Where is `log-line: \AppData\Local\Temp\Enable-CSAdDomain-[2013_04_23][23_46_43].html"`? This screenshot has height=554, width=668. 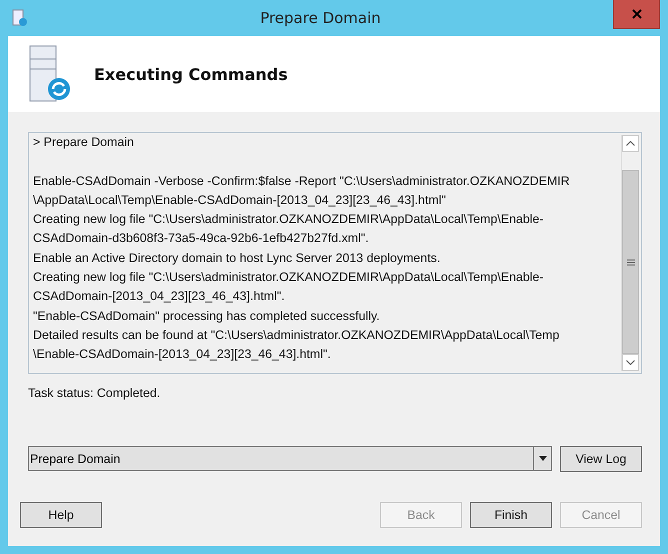
log-line: \AppData\Local\Temp\Enable-CSAdDomain-[2013_04_23][23_46_43].html" is located at coordinates (240, 200).